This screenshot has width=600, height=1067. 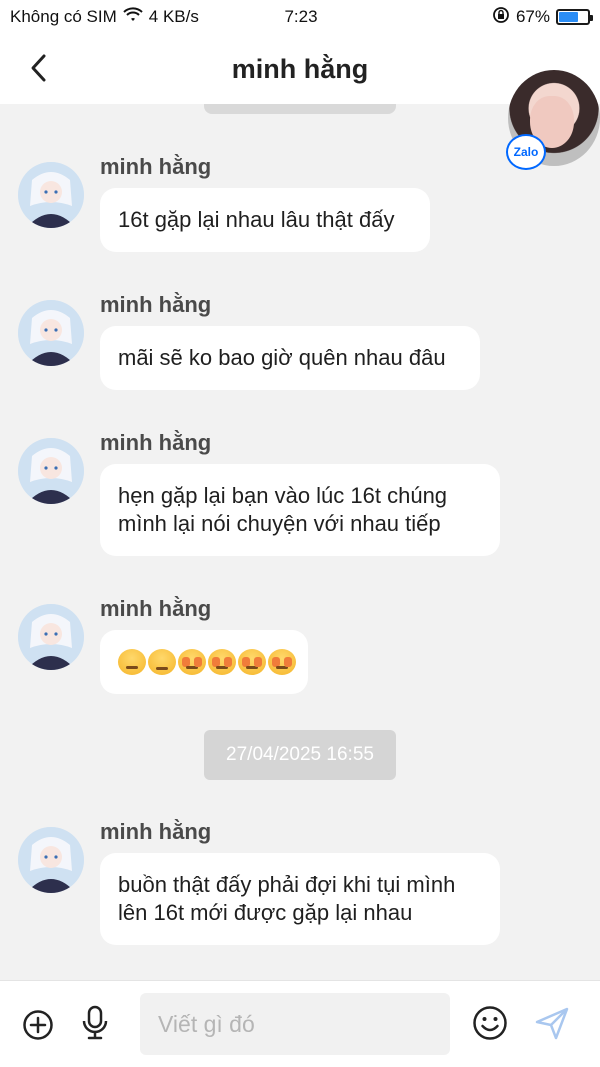 I want to click on message-text: mãi sẽ ko bao giờ quên nhau đâu, so click(x=282, y=357).